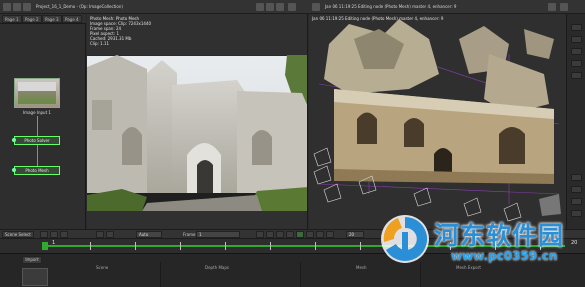 The image size is (585, 287). I want to click on undo-icon, so click(27, 7).